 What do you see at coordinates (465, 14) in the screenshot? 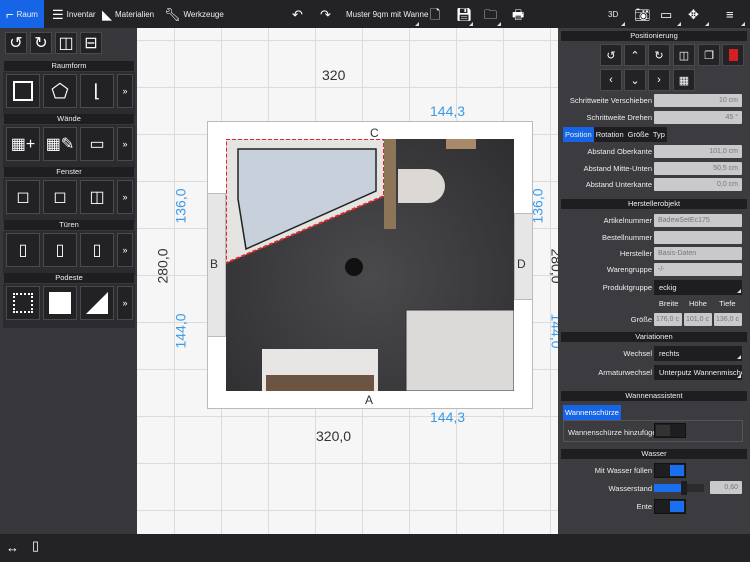
I see `save-button: 💾︎` at bounding box center [465, 14].